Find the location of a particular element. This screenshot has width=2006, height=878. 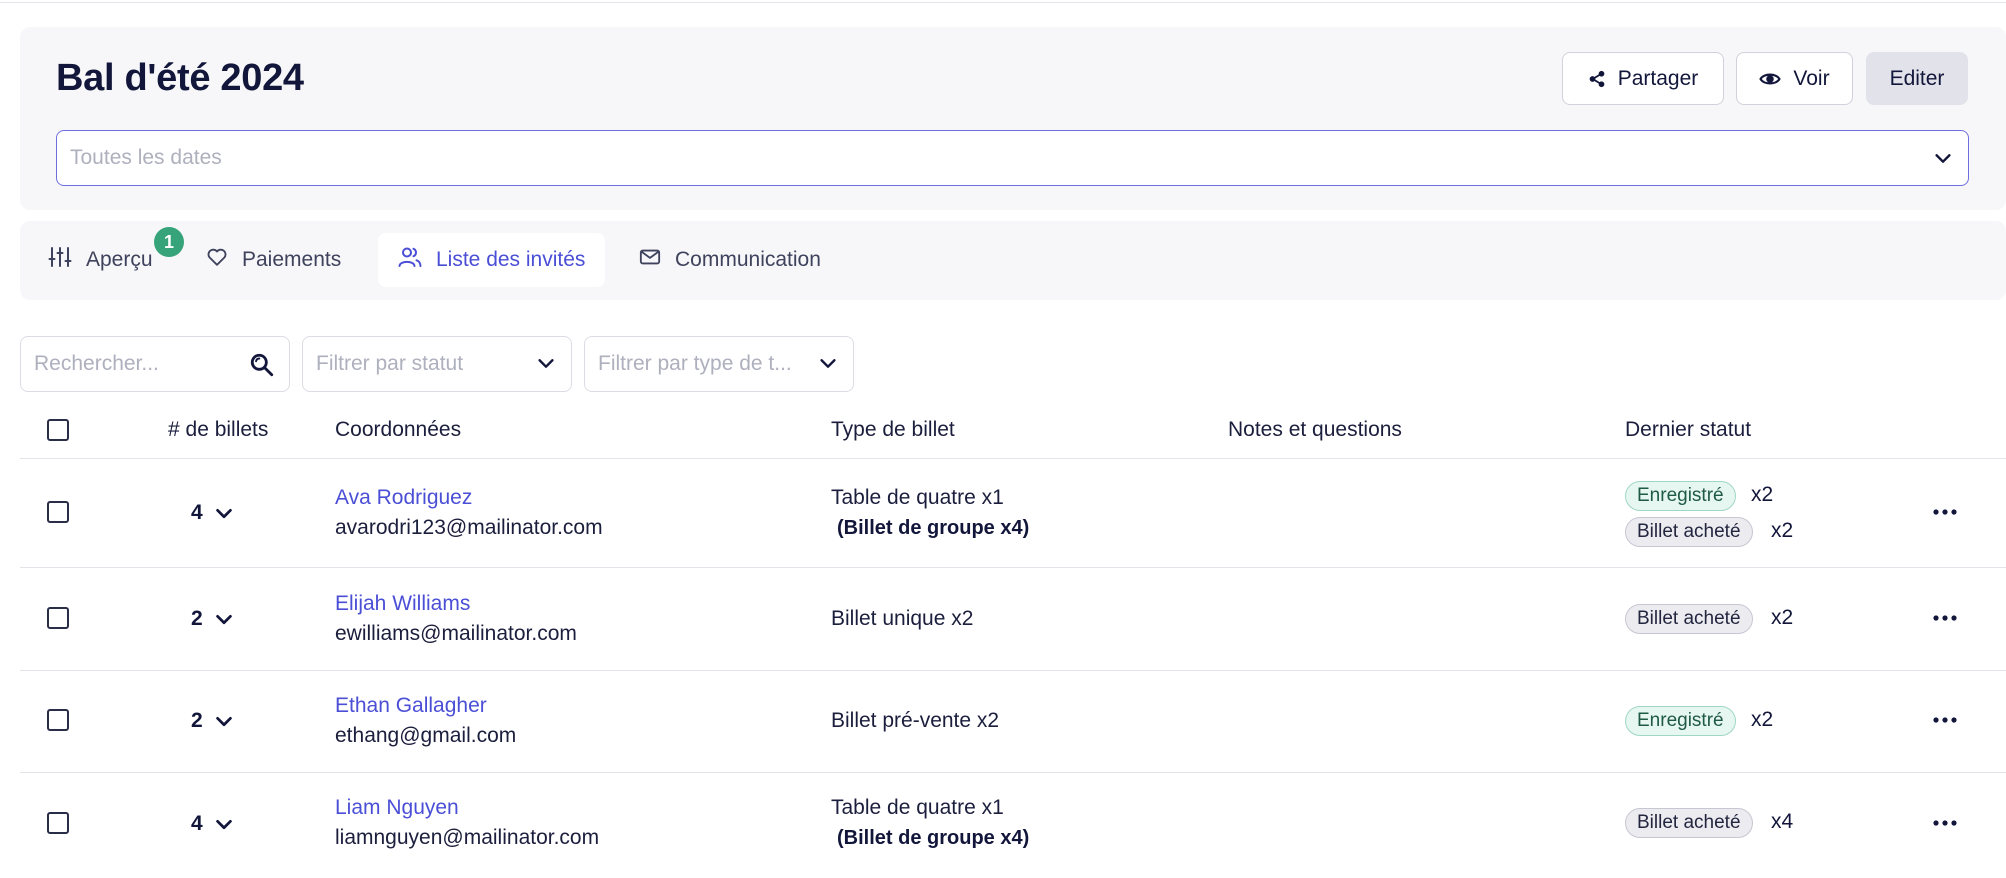

column-header-notes: Notes et questions is located at coordinates (1315, 430).